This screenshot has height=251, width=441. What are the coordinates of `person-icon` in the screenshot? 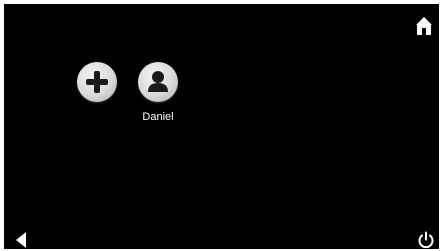 It's located at (158, 81).